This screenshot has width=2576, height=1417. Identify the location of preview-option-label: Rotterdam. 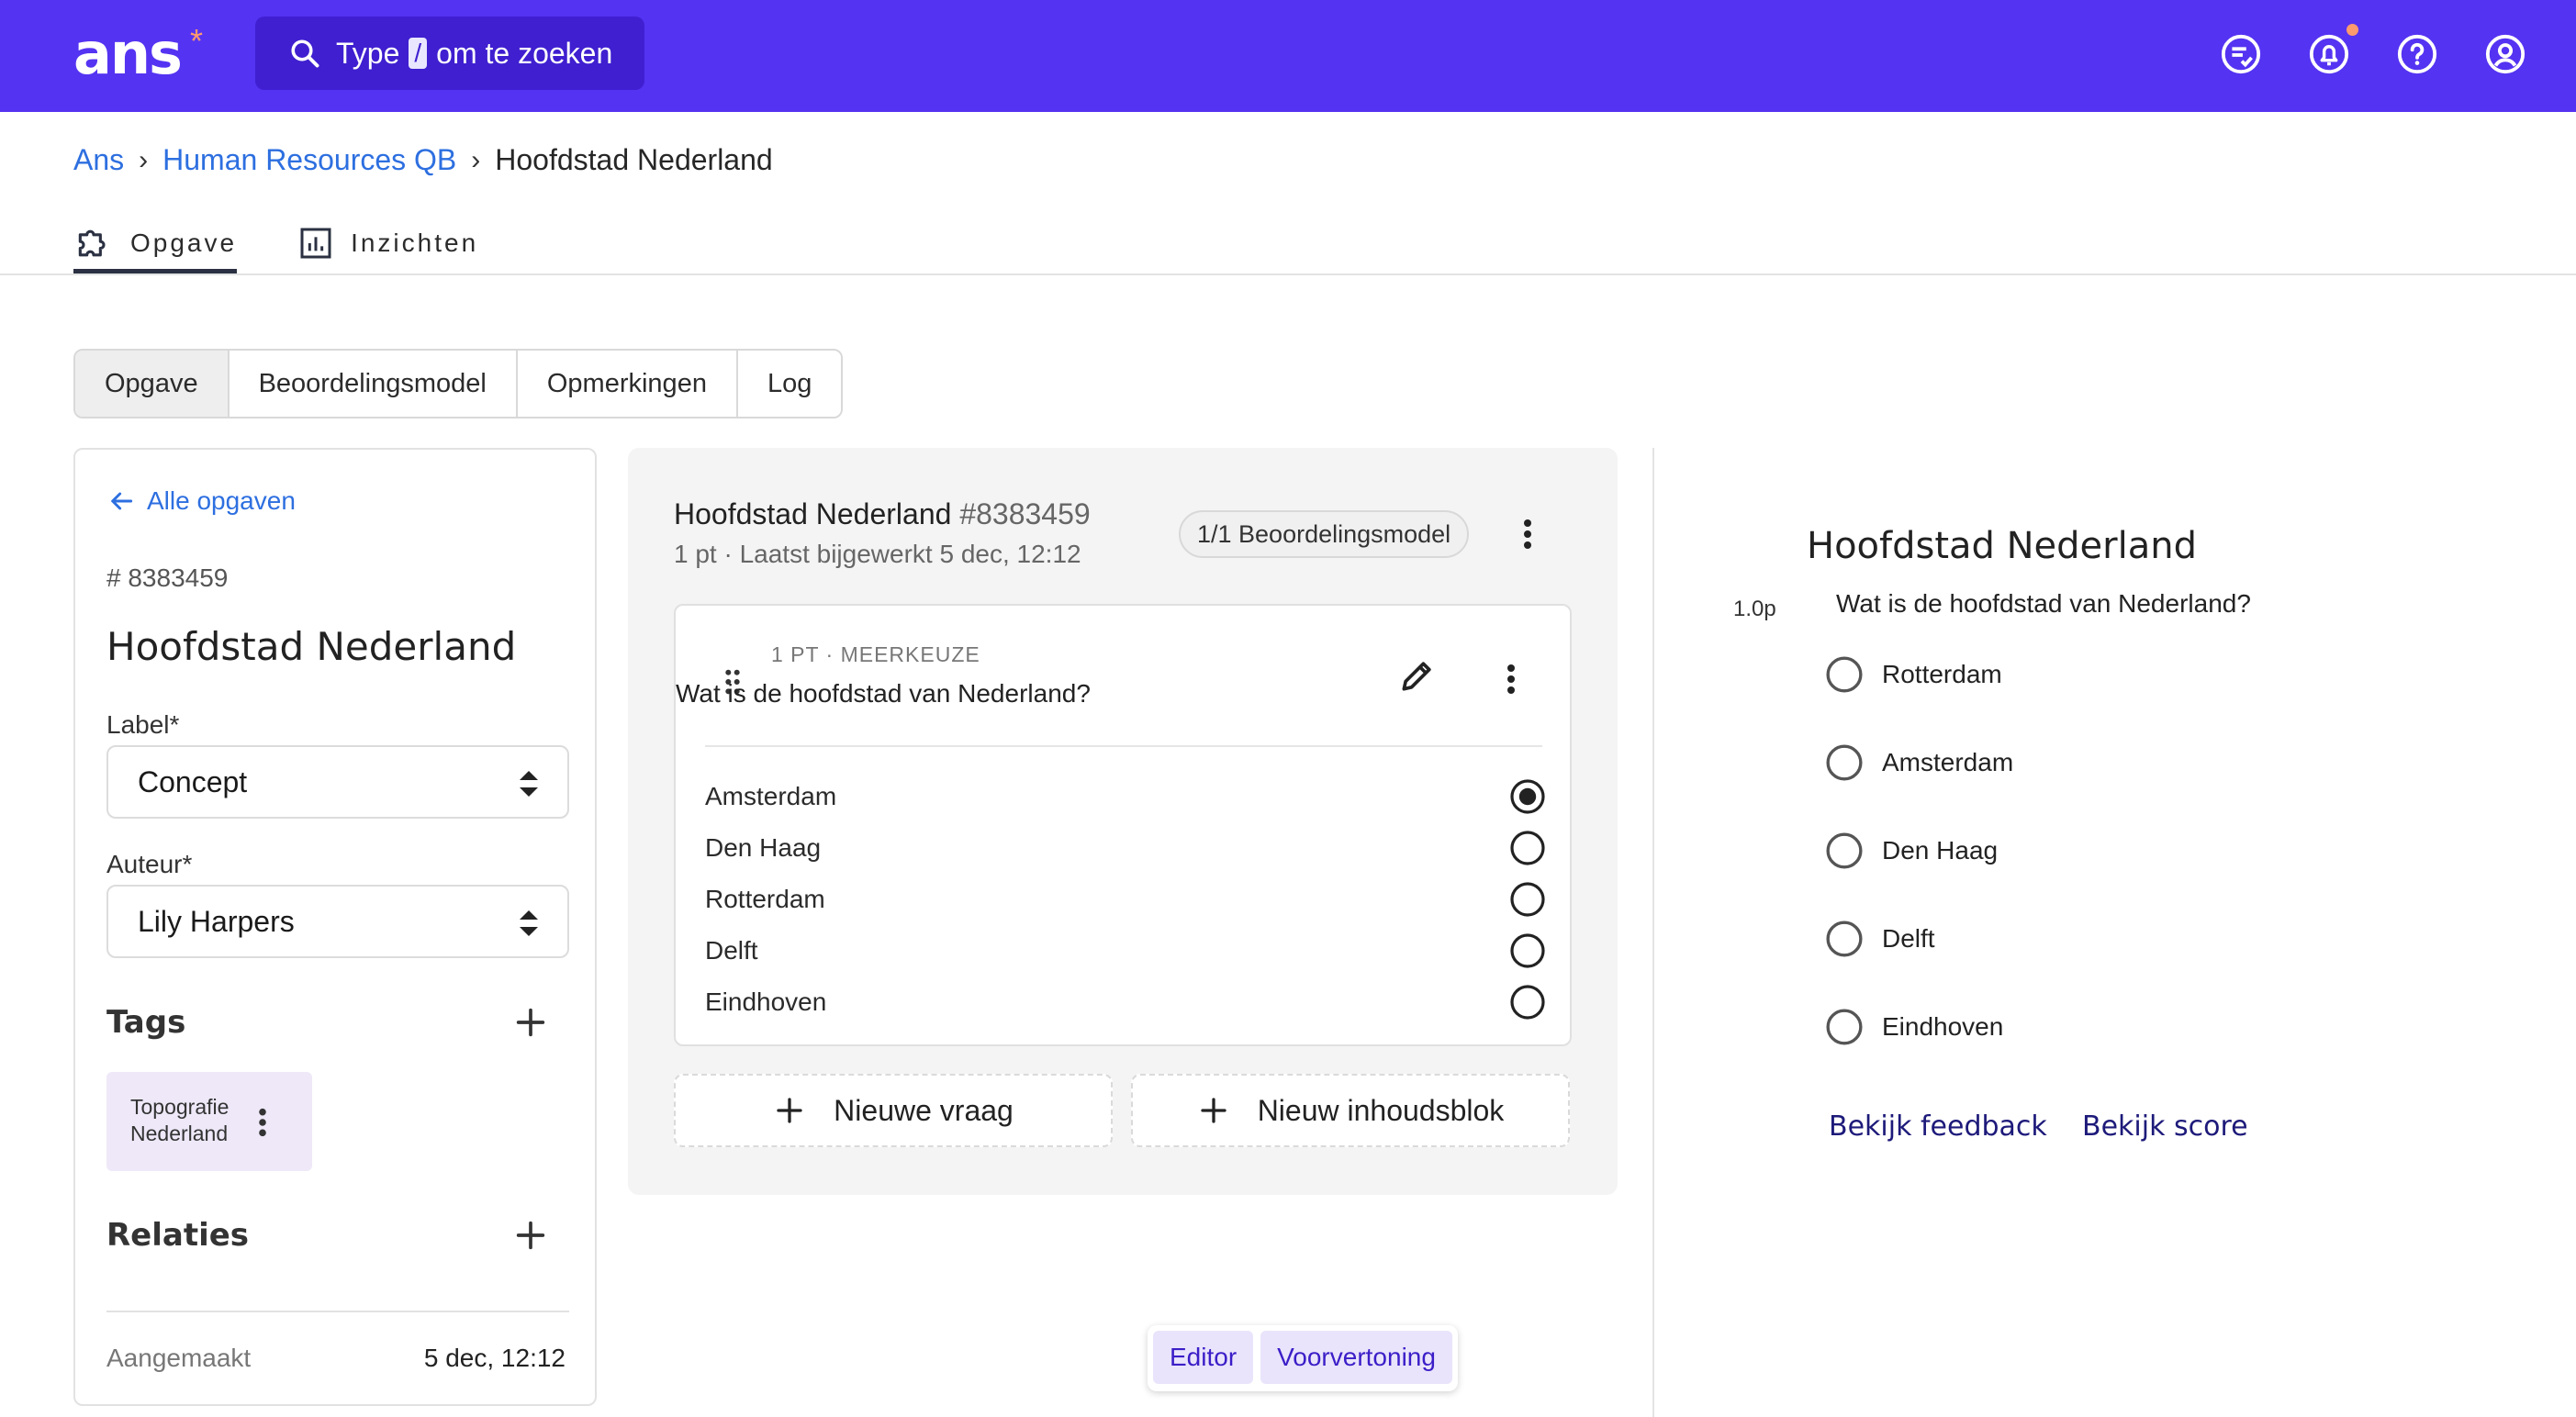
(1942, 674).